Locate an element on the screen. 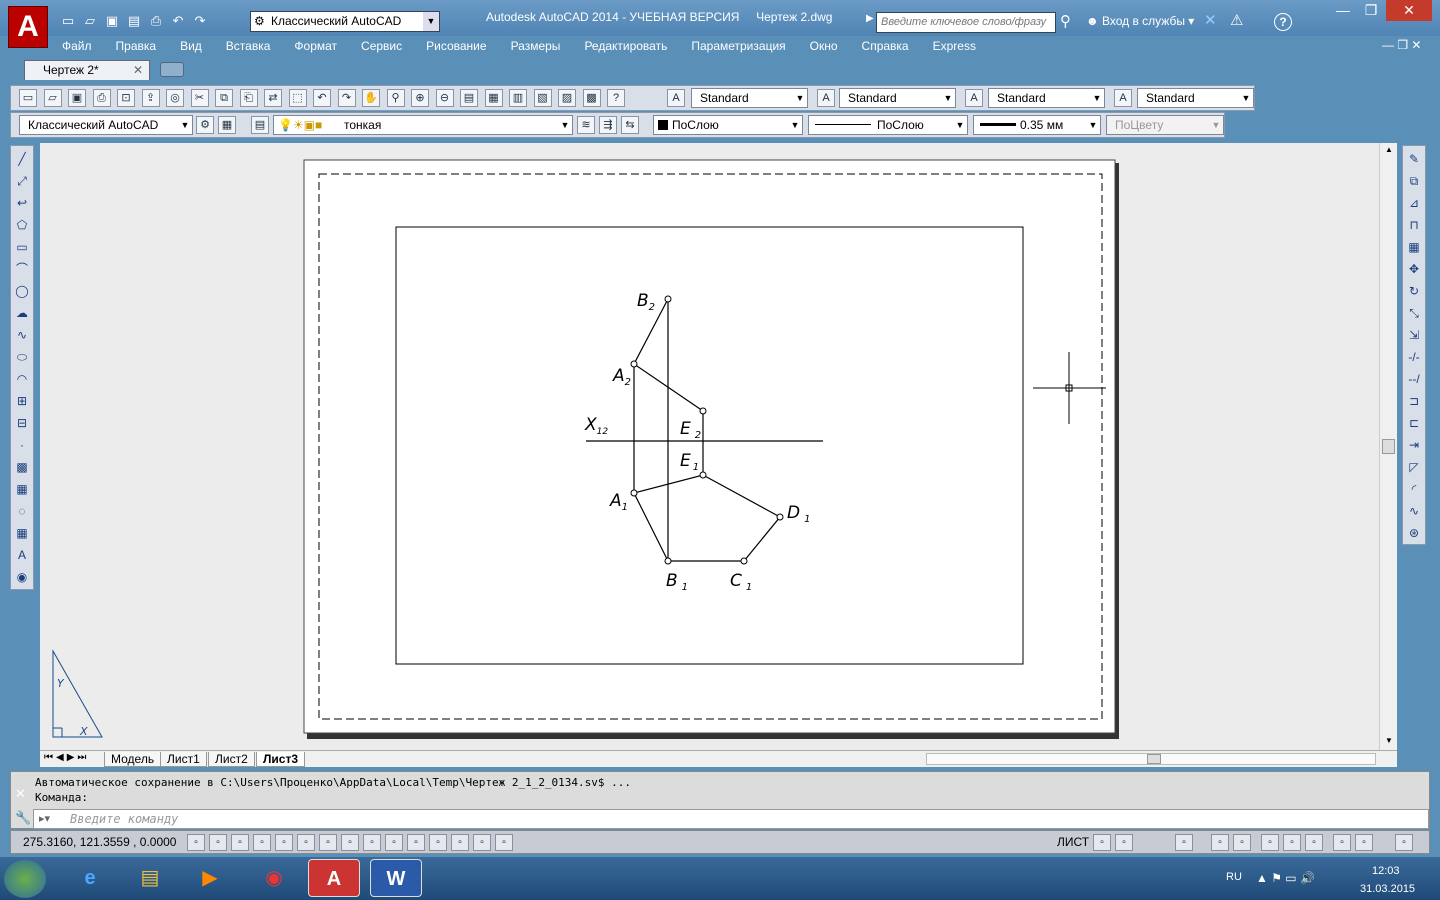 The height and width of the screenshot is (900, 1440). zoom-realtime-icon: ⚲ is located at coordinates (395, 98).